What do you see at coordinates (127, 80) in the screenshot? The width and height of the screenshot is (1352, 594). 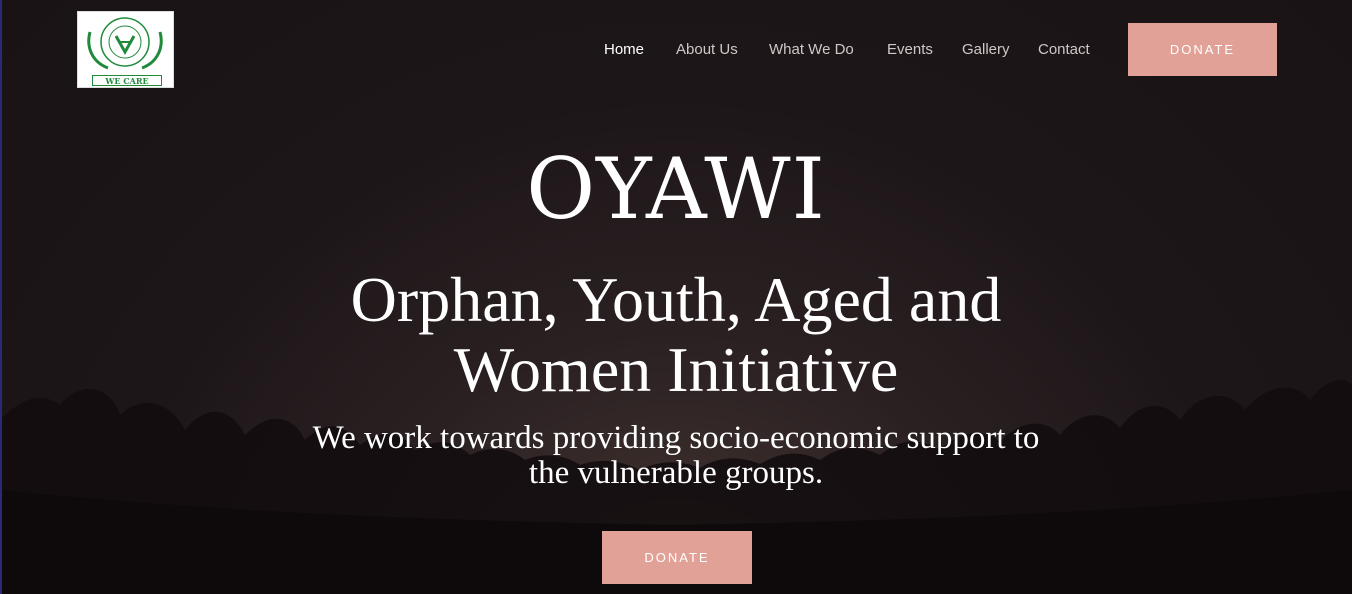 I see `logo-caption: WE CARE` at bounding box center [127, 80].